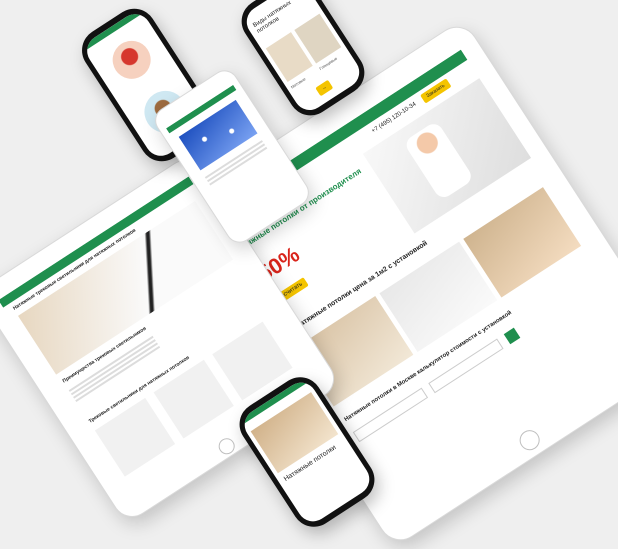  What do you see at coordinates (438, 160) in the screenshot?
I see `hero-person` at bounding box center [438, 160].